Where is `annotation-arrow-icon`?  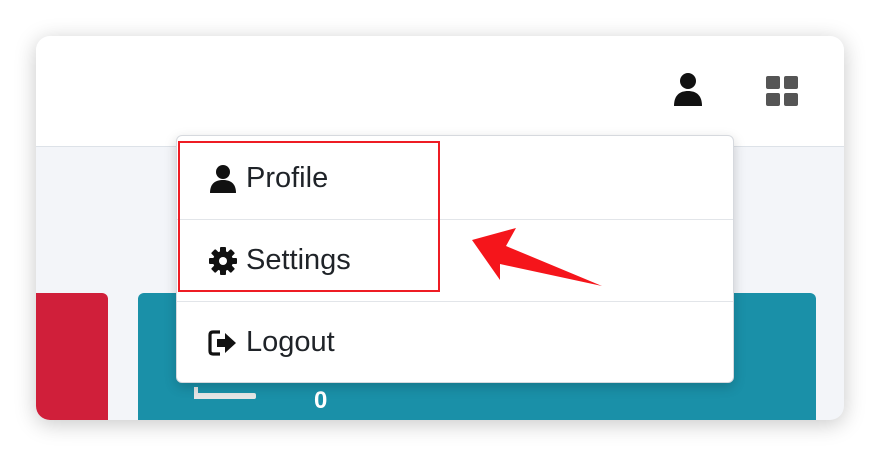 annotation-arrow-icon is located at coordinates (537, 257).